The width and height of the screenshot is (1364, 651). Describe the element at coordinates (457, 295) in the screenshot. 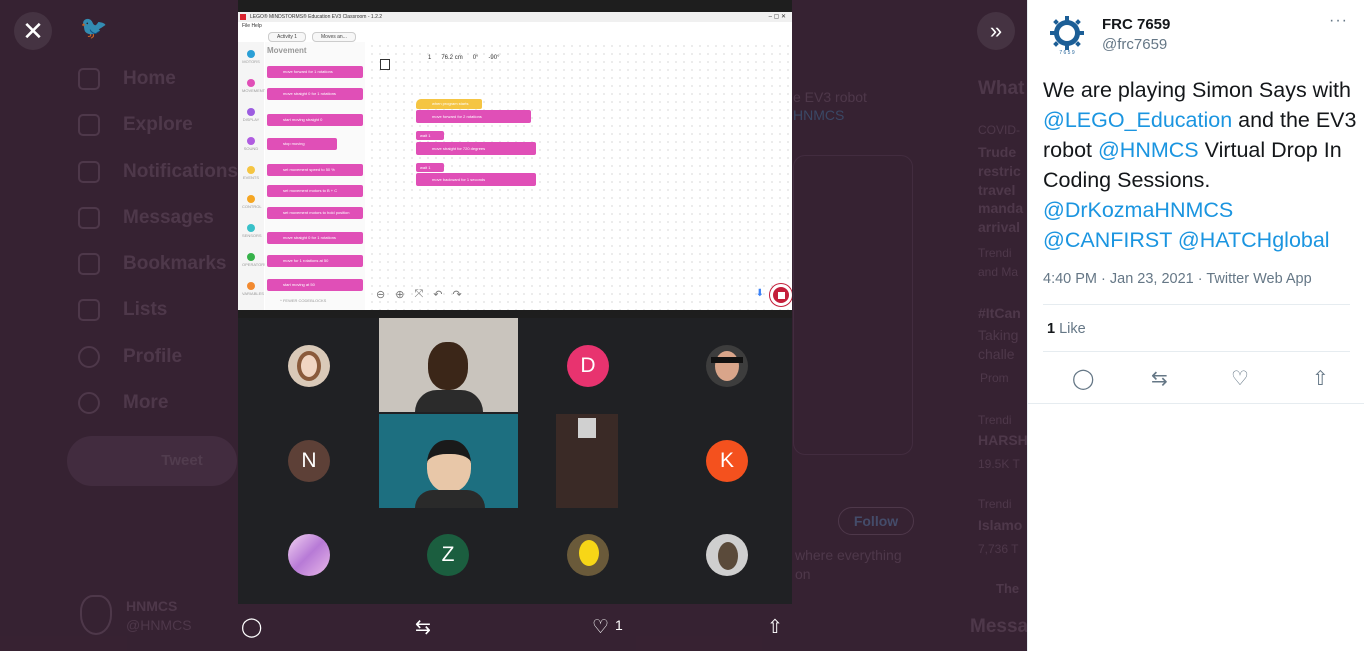

I see `redo-icon: ↷` at that location.